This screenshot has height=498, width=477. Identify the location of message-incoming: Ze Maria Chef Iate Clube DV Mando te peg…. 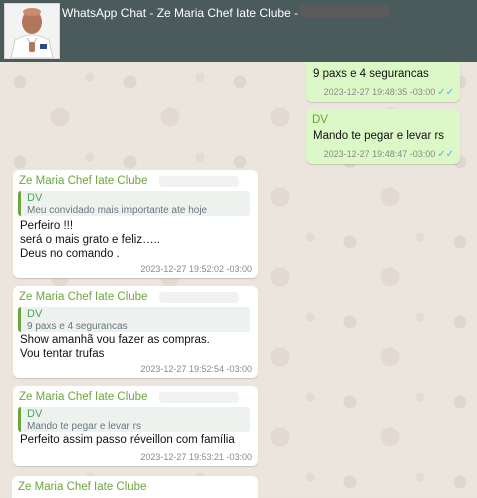
(135, 426).